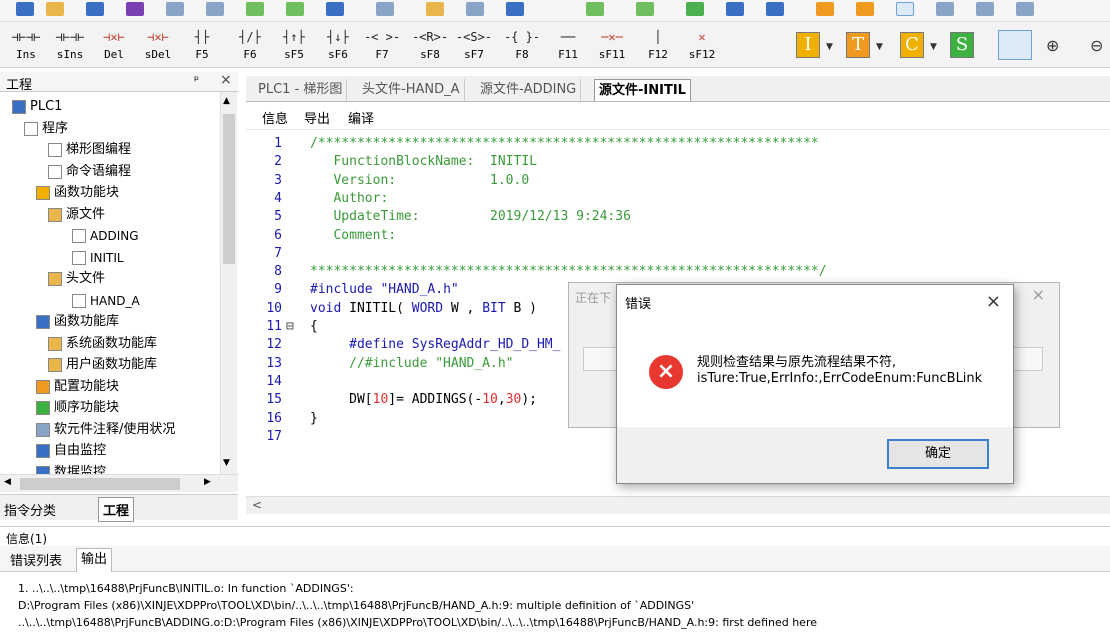  What do you see at coordinates (314, 418) in the screenshot?
I see `code-line: }` at bounding box center [314, 418].